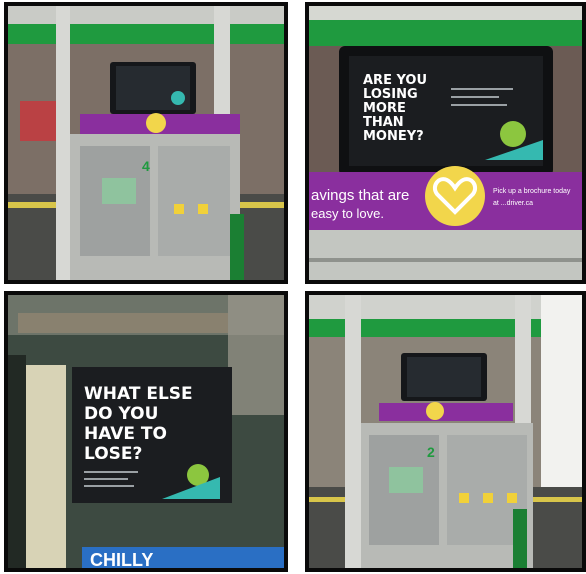 This screenshot has width=586, height=574. What do you see at coordinates (513, 203) in the screenshot?
I see `banner-right-line-2: at ...driver.ca` at bounding box center [513, 203].